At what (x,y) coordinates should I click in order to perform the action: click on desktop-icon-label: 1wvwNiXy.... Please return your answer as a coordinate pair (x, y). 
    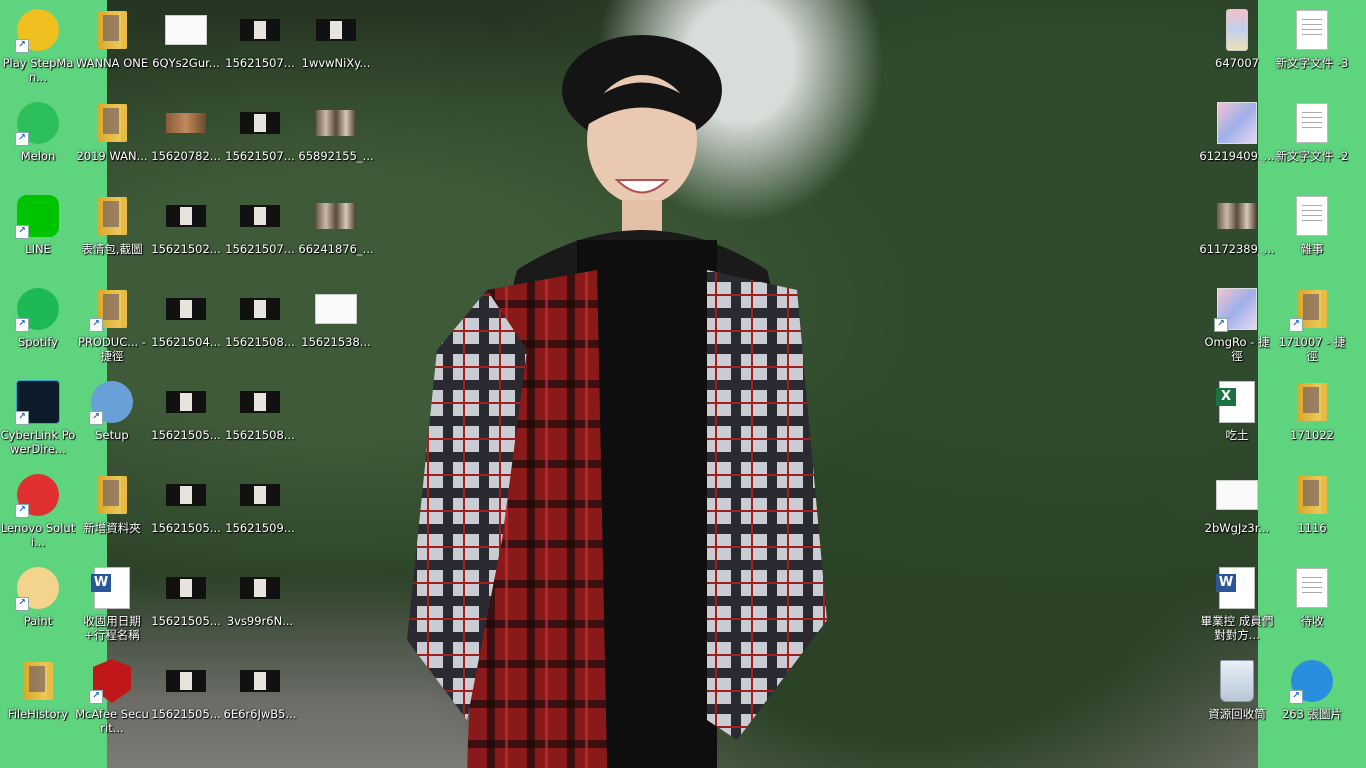
    Looking at the image, I should click on (336, 63).